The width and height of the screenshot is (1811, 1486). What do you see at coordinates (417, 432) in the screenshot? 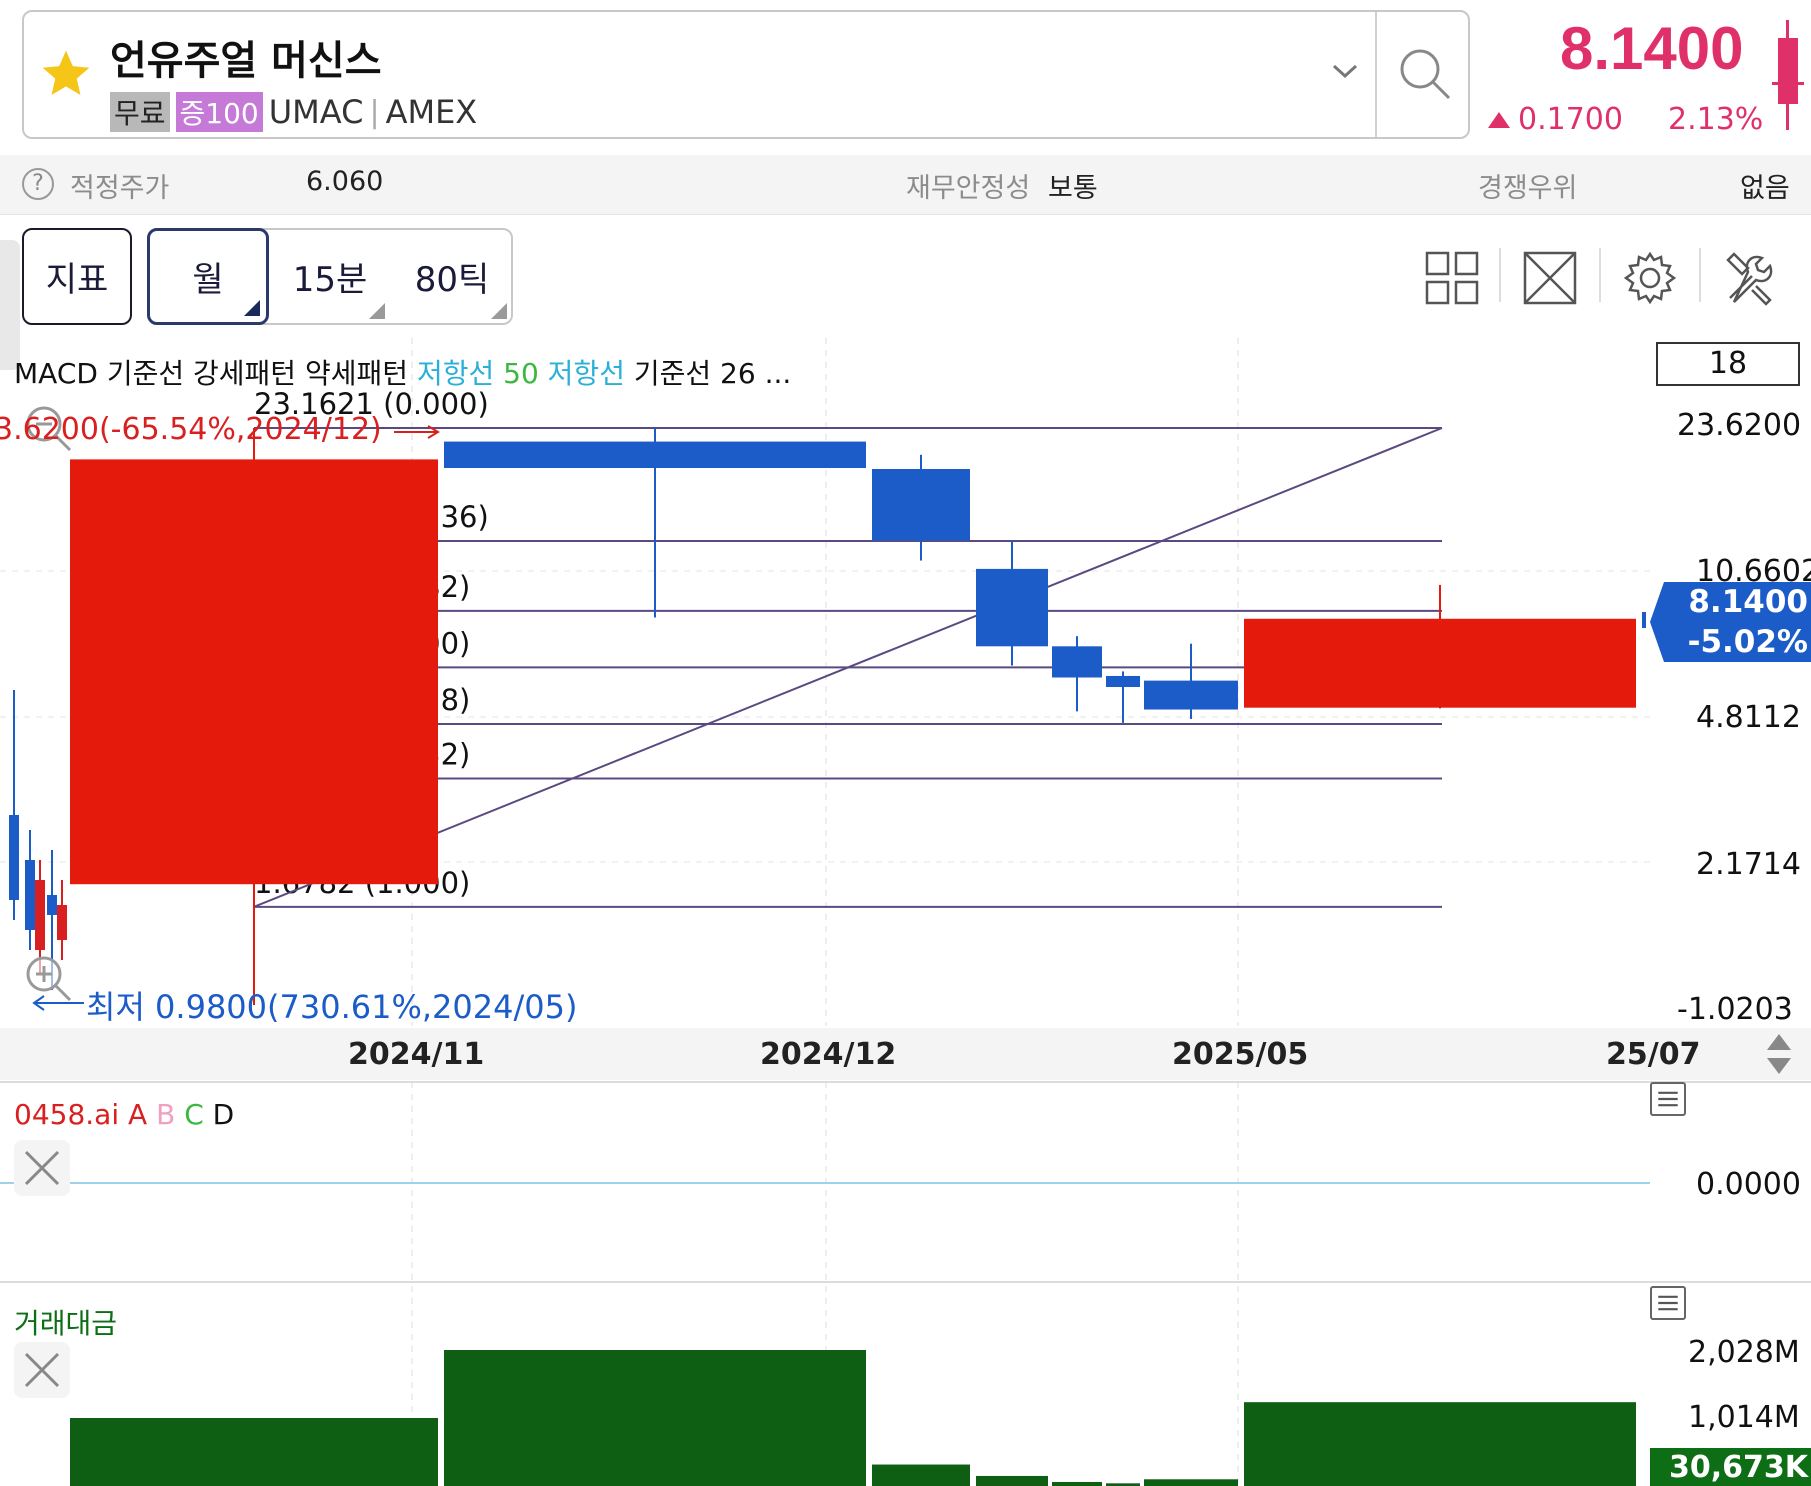
I see `high-note-arrow-icon` at bounding box center [417, 432].